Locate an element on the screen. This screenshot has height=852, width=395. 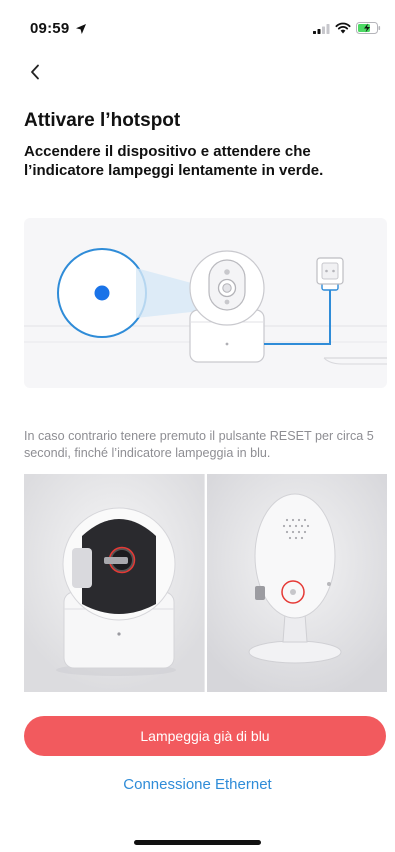
blinking-blue-button: Lampeggia già di blu is located at coordinates (205, 736).